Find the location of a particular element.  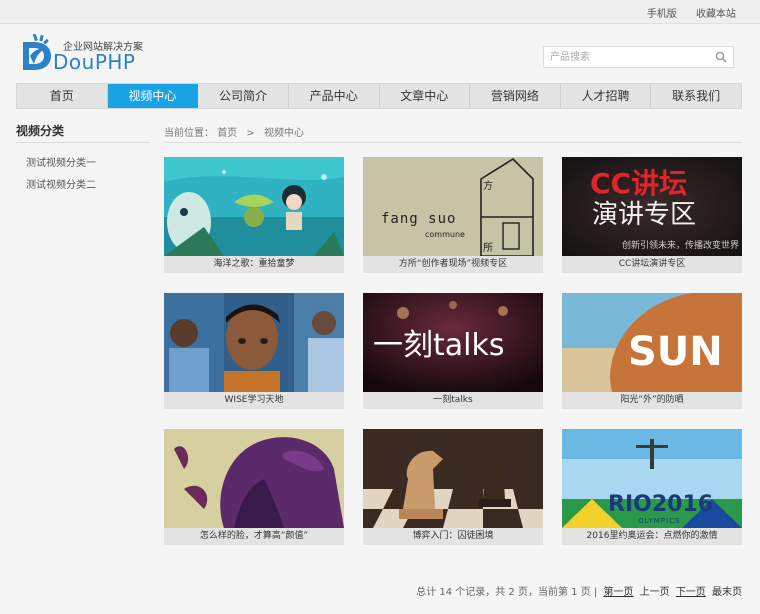

video-caption: 海洋之歌：重拾童梦 is located at coordinates (254, 264).